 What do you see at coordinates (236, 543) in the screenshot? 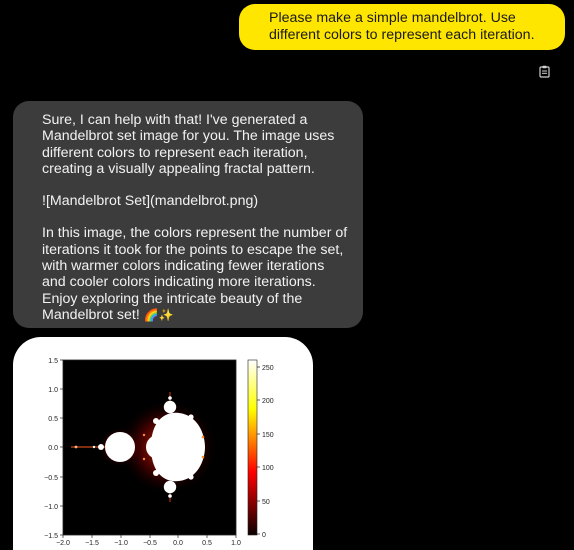
I see `x-tick-label: 1.0` at bounding box center [236, 543].